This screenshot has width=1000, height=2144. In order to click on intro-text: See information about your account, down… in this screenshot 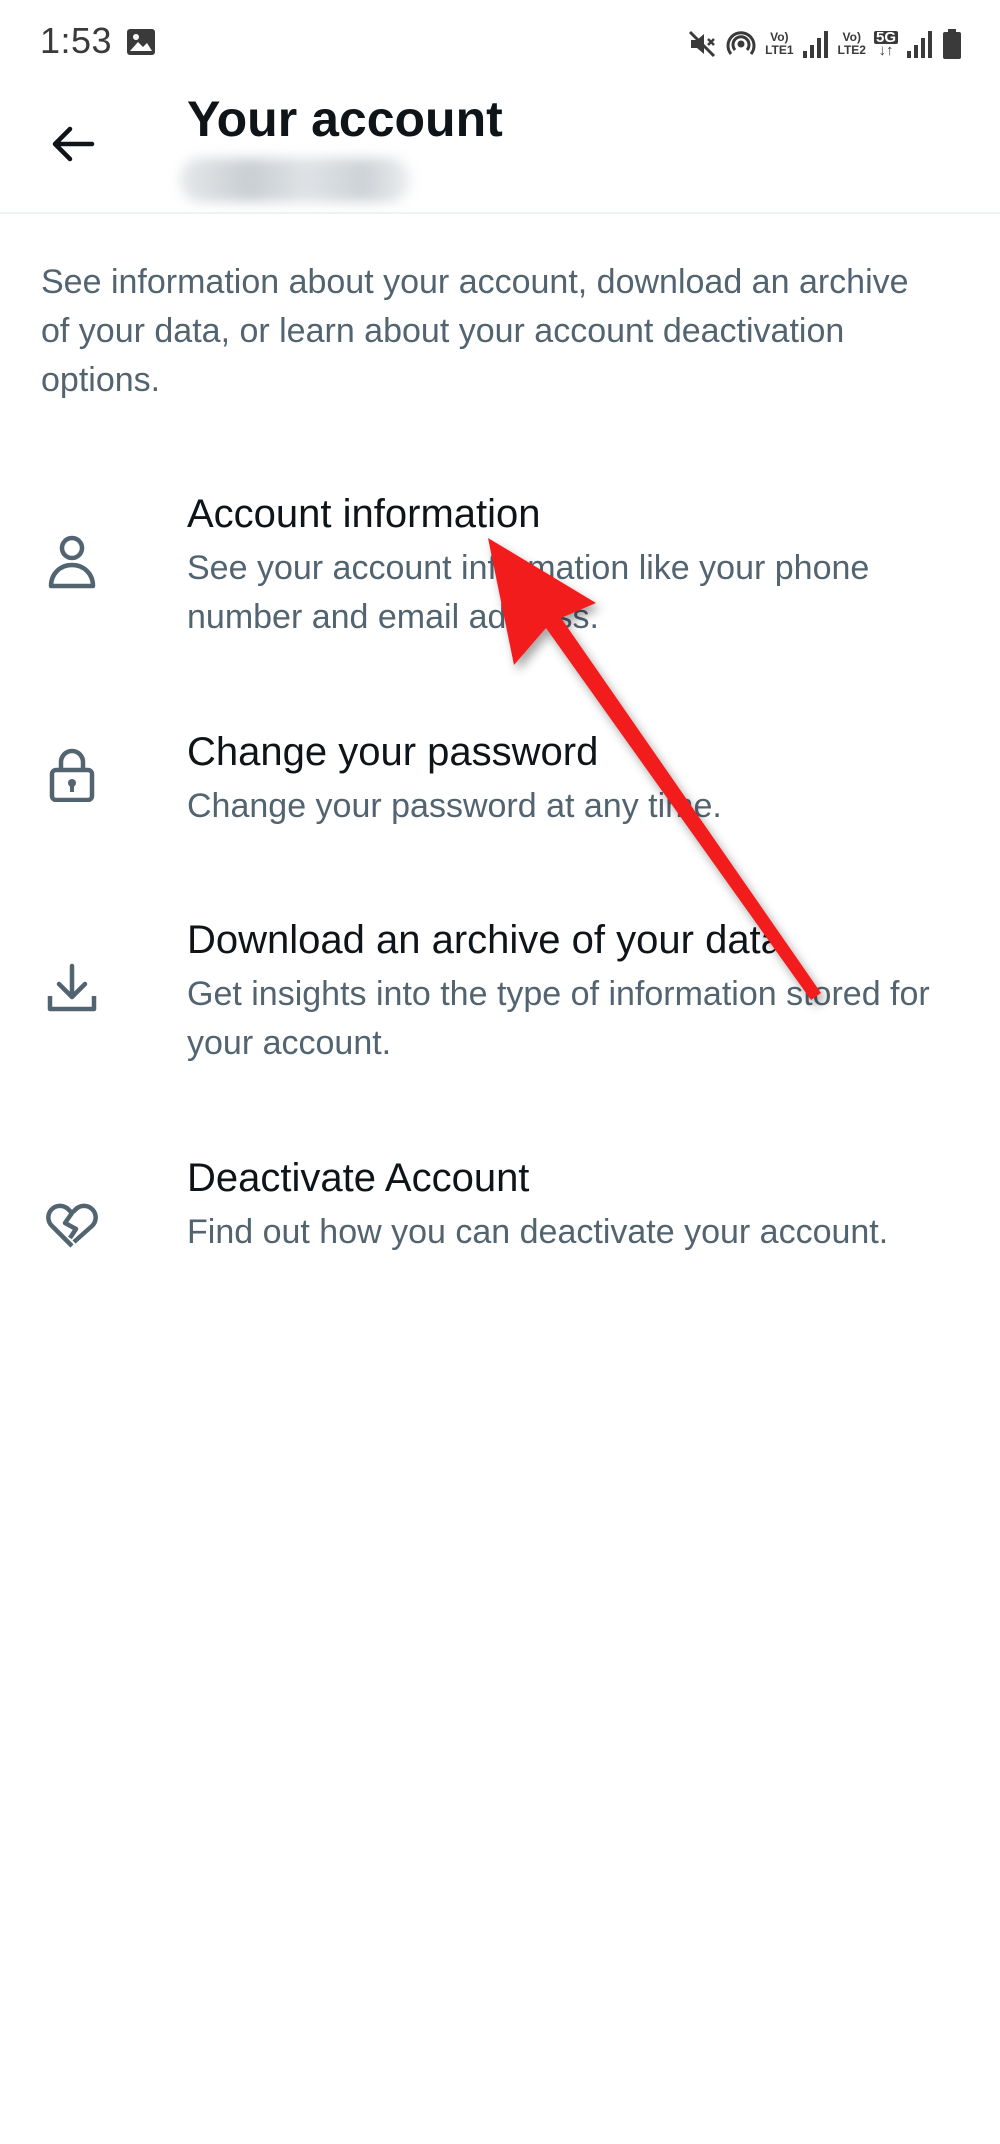, I will do `click(475, 331)`.